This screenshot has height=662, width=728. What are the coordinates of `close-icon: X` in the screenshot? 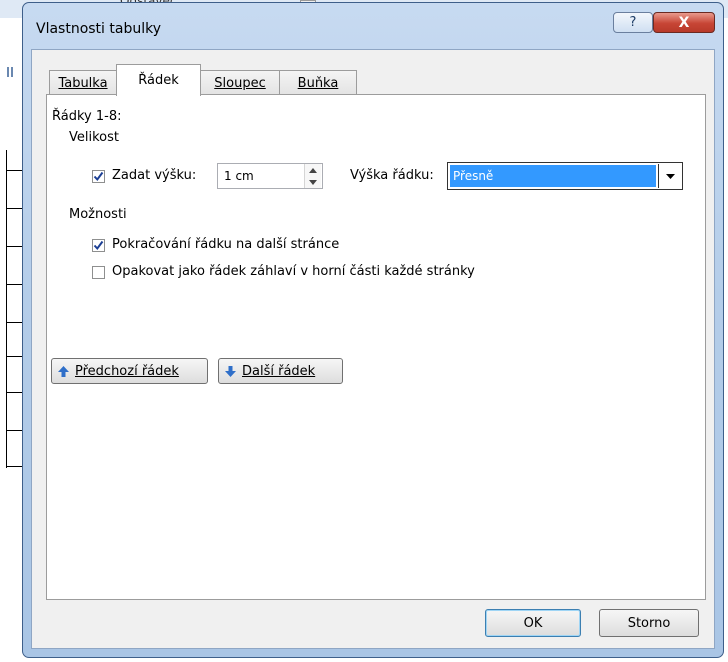 It's located at (684, 22).